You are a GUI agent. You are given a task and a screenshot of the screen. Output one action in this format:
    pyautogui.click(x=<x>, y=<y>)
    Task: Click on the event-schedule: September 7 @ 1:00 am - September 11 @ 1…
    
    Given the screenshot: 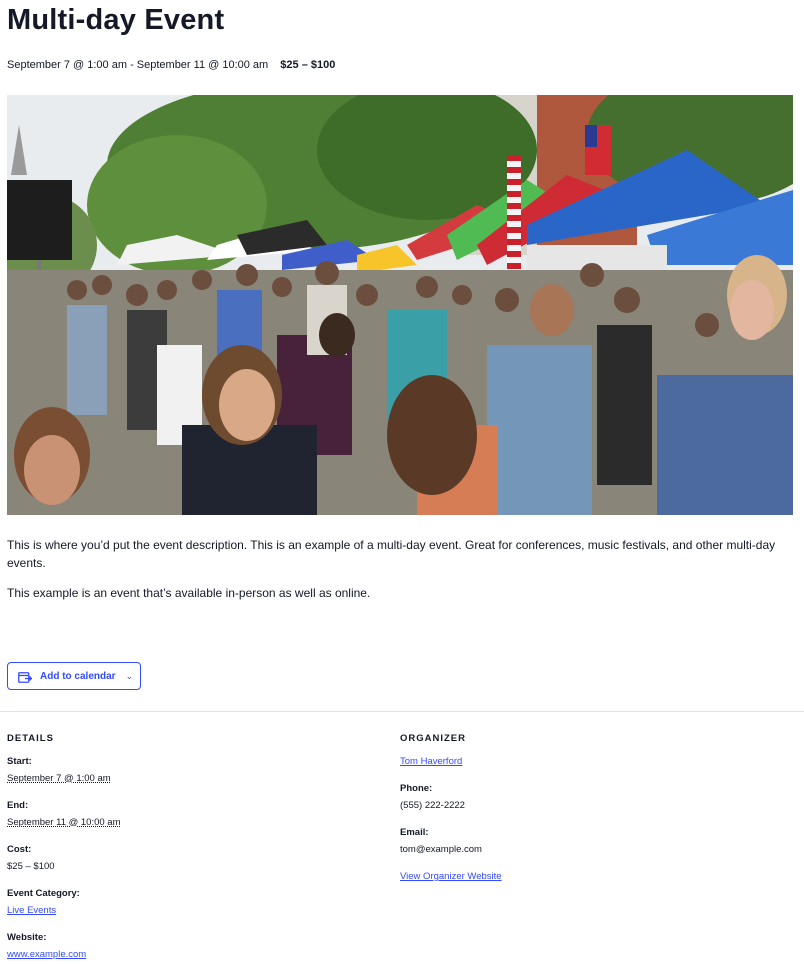 What is the action you would take?
    pyautogui.click(x=138, y=65)
    